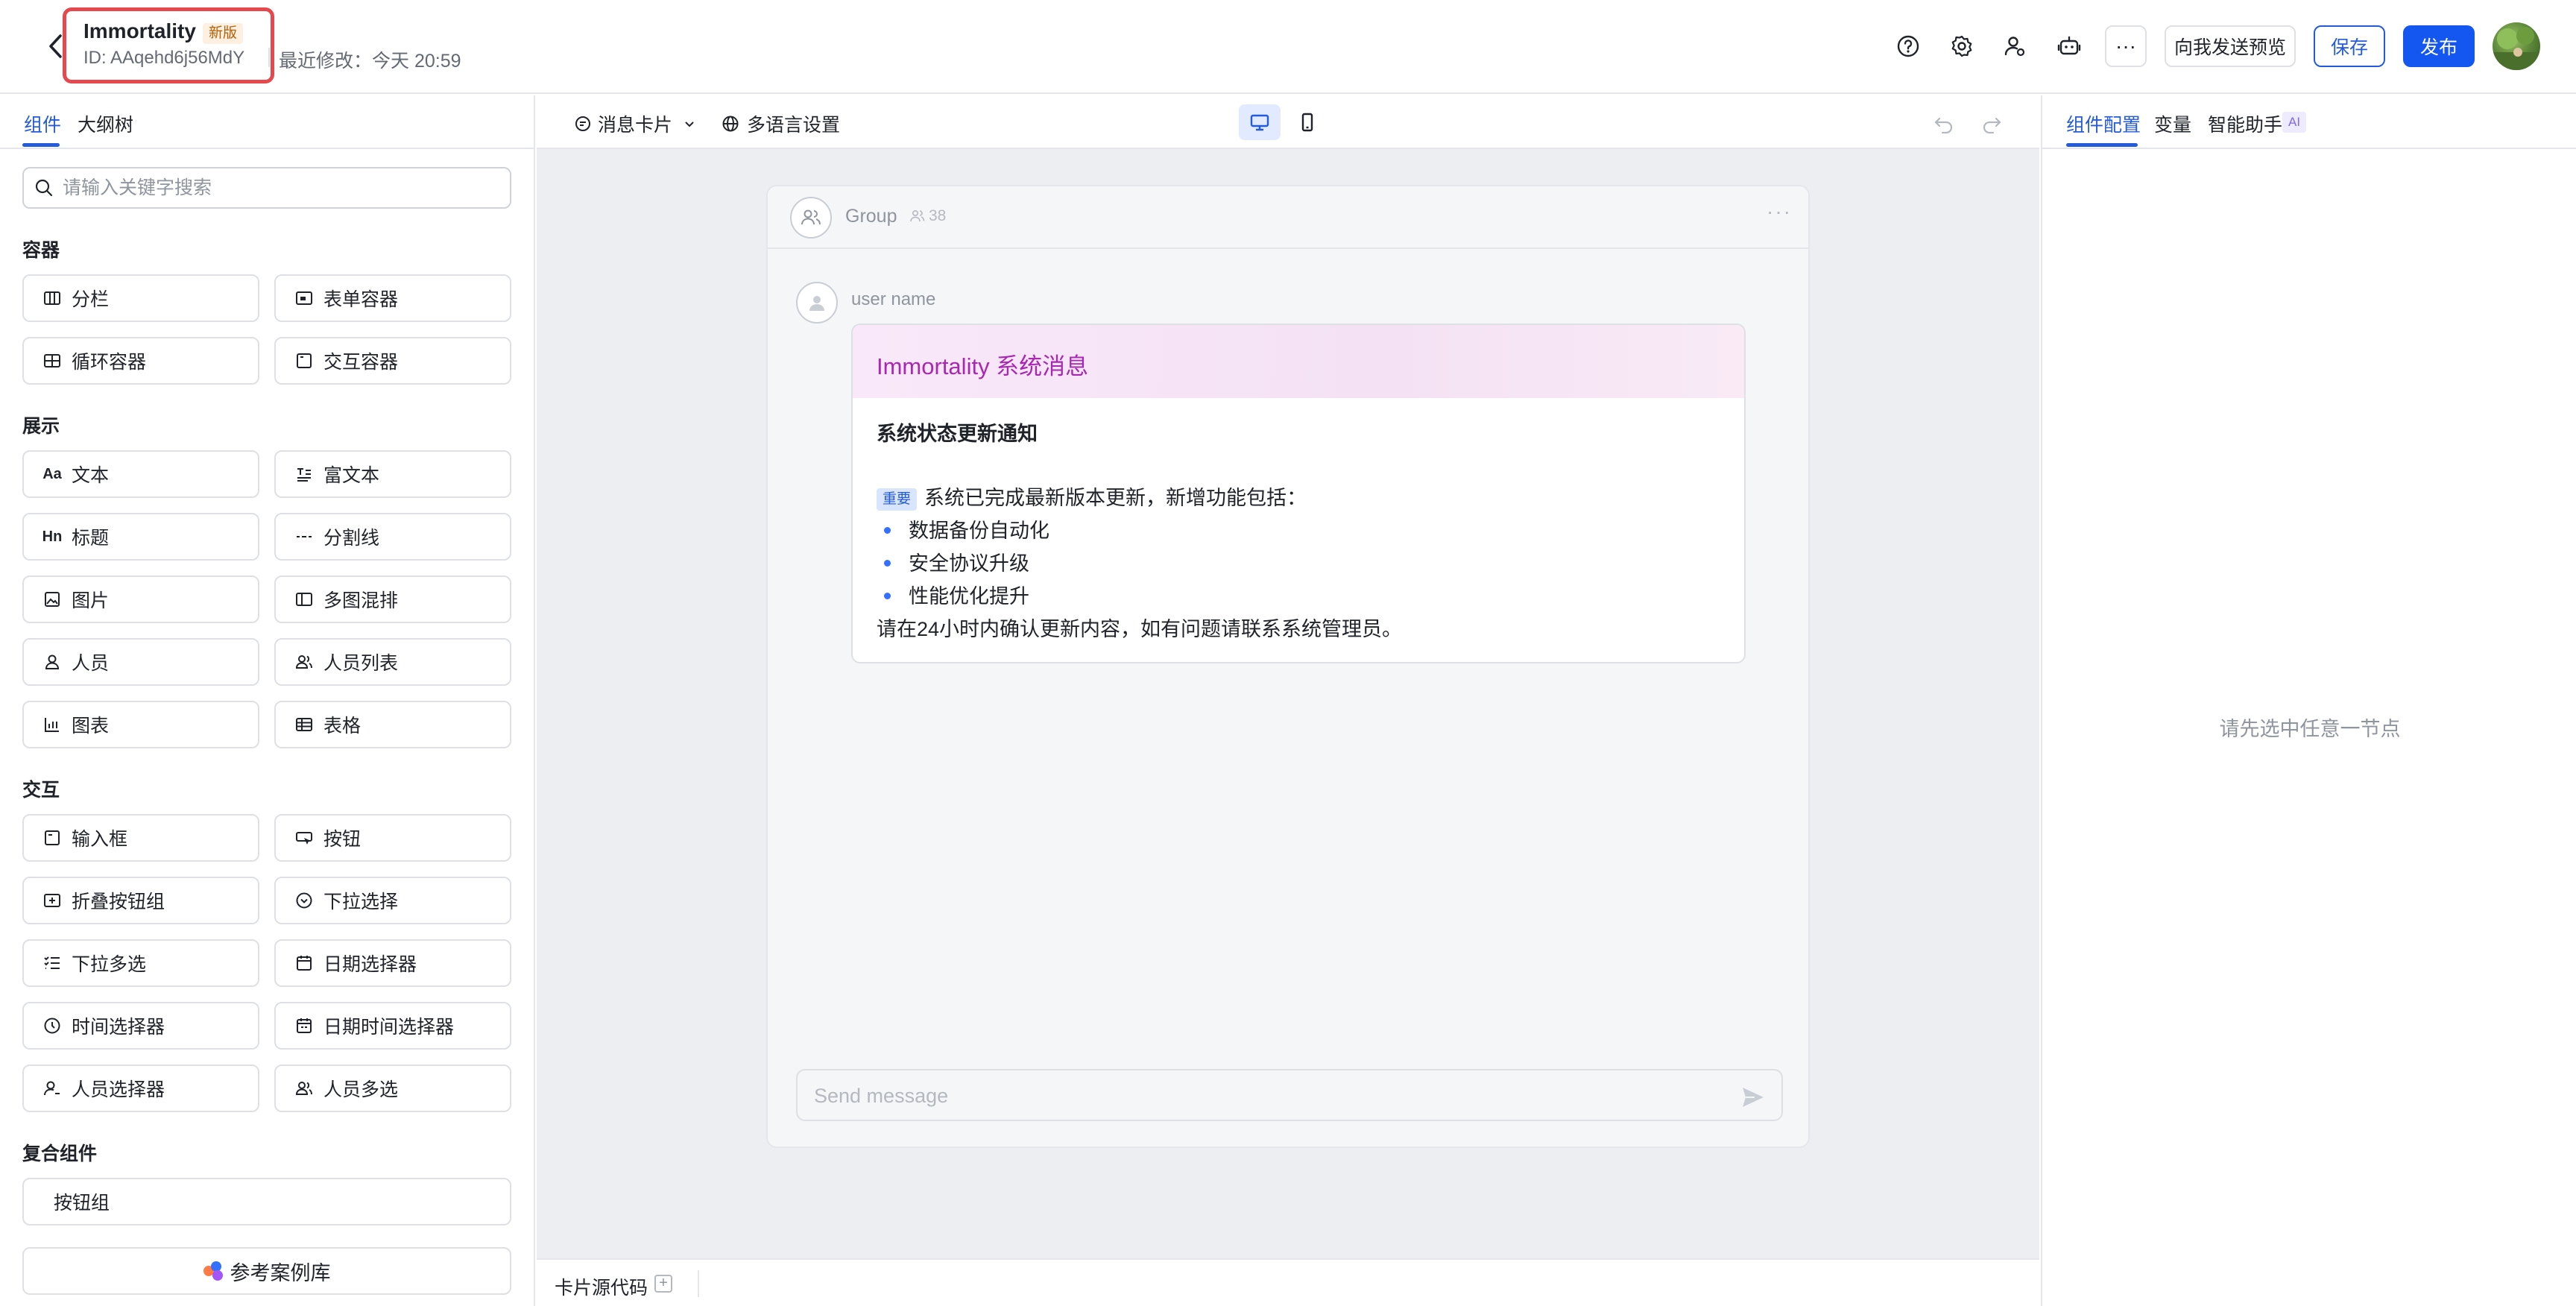 The height and width of the screenshot is (1306, 2576). Describe the element at coordinates (140, 662) in the screenshot. I see `component-person: 人员` at that location.